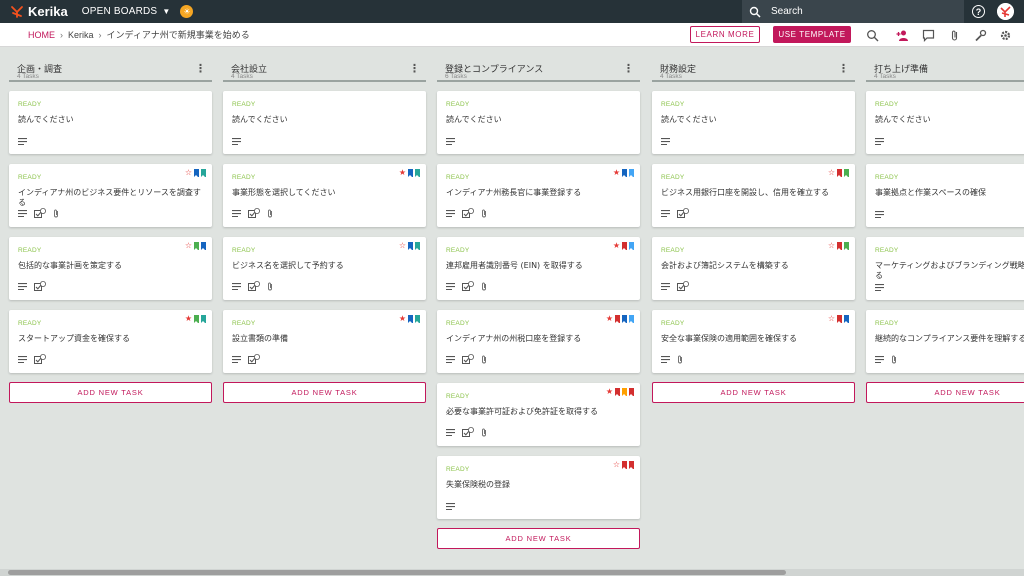 This screenshot has width=1024, height=576. What do you see at coordinates (812, 34) in the screenshot?
I see `use-template-button: USE TEMPLATE` at bounding box center [812, 34].